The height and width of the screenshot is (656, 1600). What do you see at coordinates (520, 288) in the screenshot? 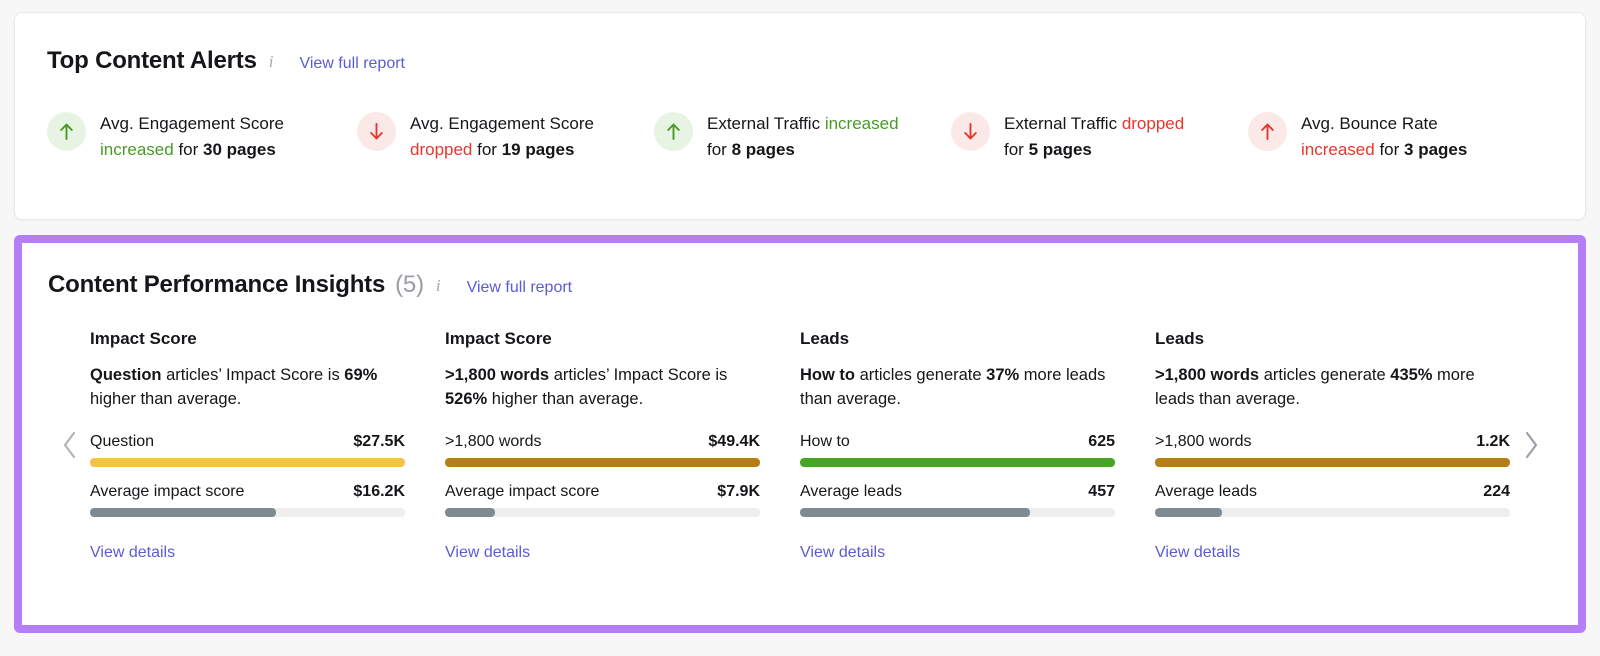
I see `insights-view-full-report-link: View full report` at bounding box center [520, 288].